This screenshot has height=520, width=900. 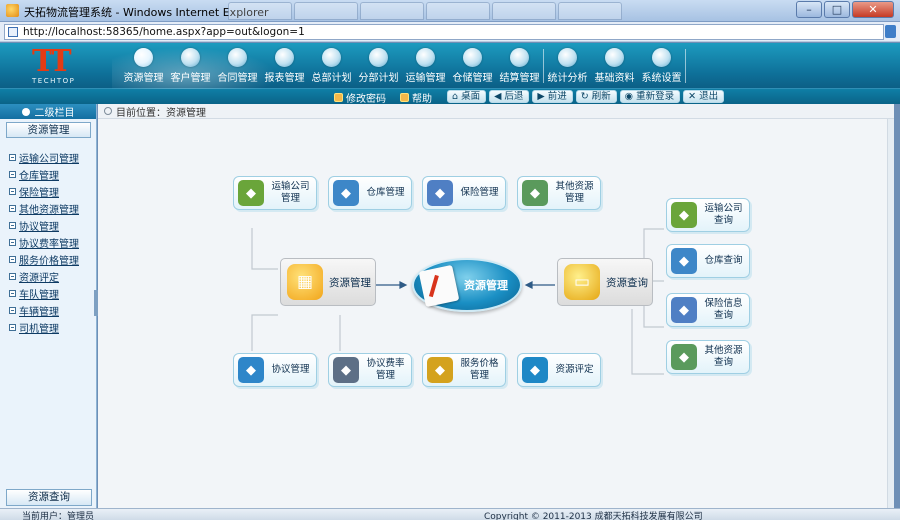 I want to click on tool-buttons: ⌂ 桌面 ◀ 后退 ▶ 前进 ↻ 刷新 ◉ 重新登录 ✕ 退出, so click(x=586, y=96).